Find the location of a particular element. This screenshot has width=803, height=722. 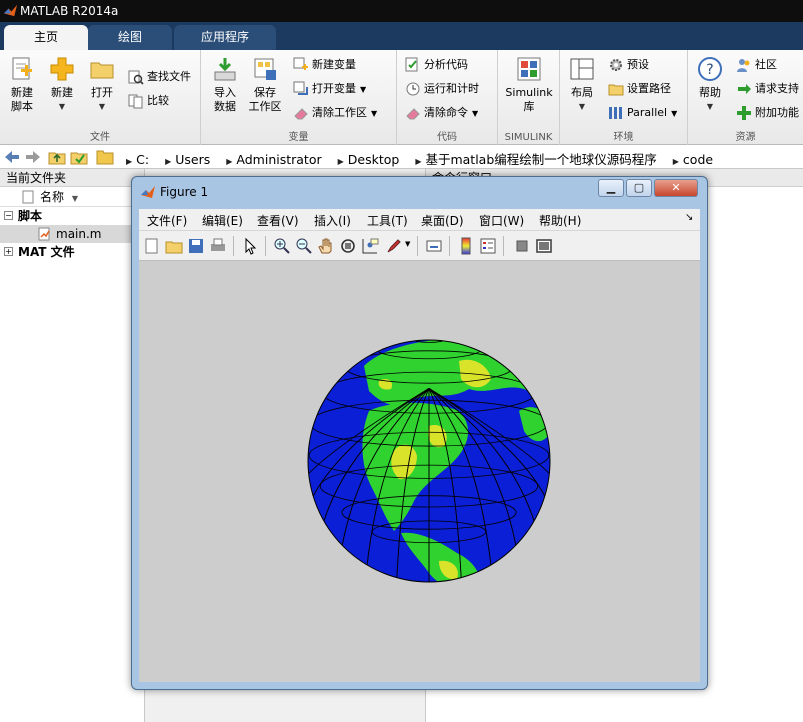

set-path-icon is located at coordinates (616, 90).